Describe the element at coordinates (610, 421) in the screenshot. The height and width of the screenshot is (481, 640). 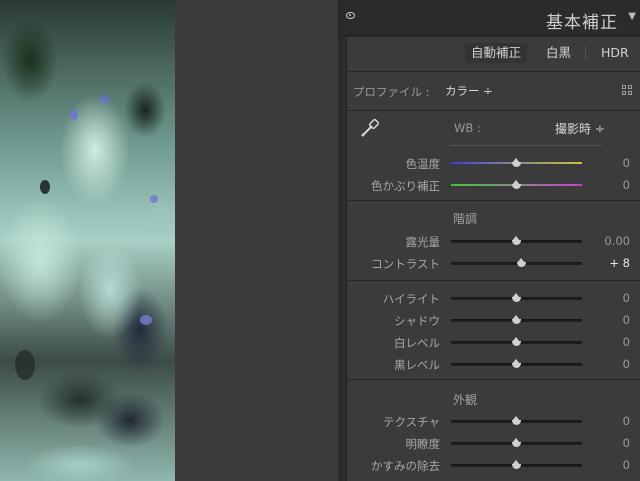
I see `slider-presence-0-value: 0` at that location.